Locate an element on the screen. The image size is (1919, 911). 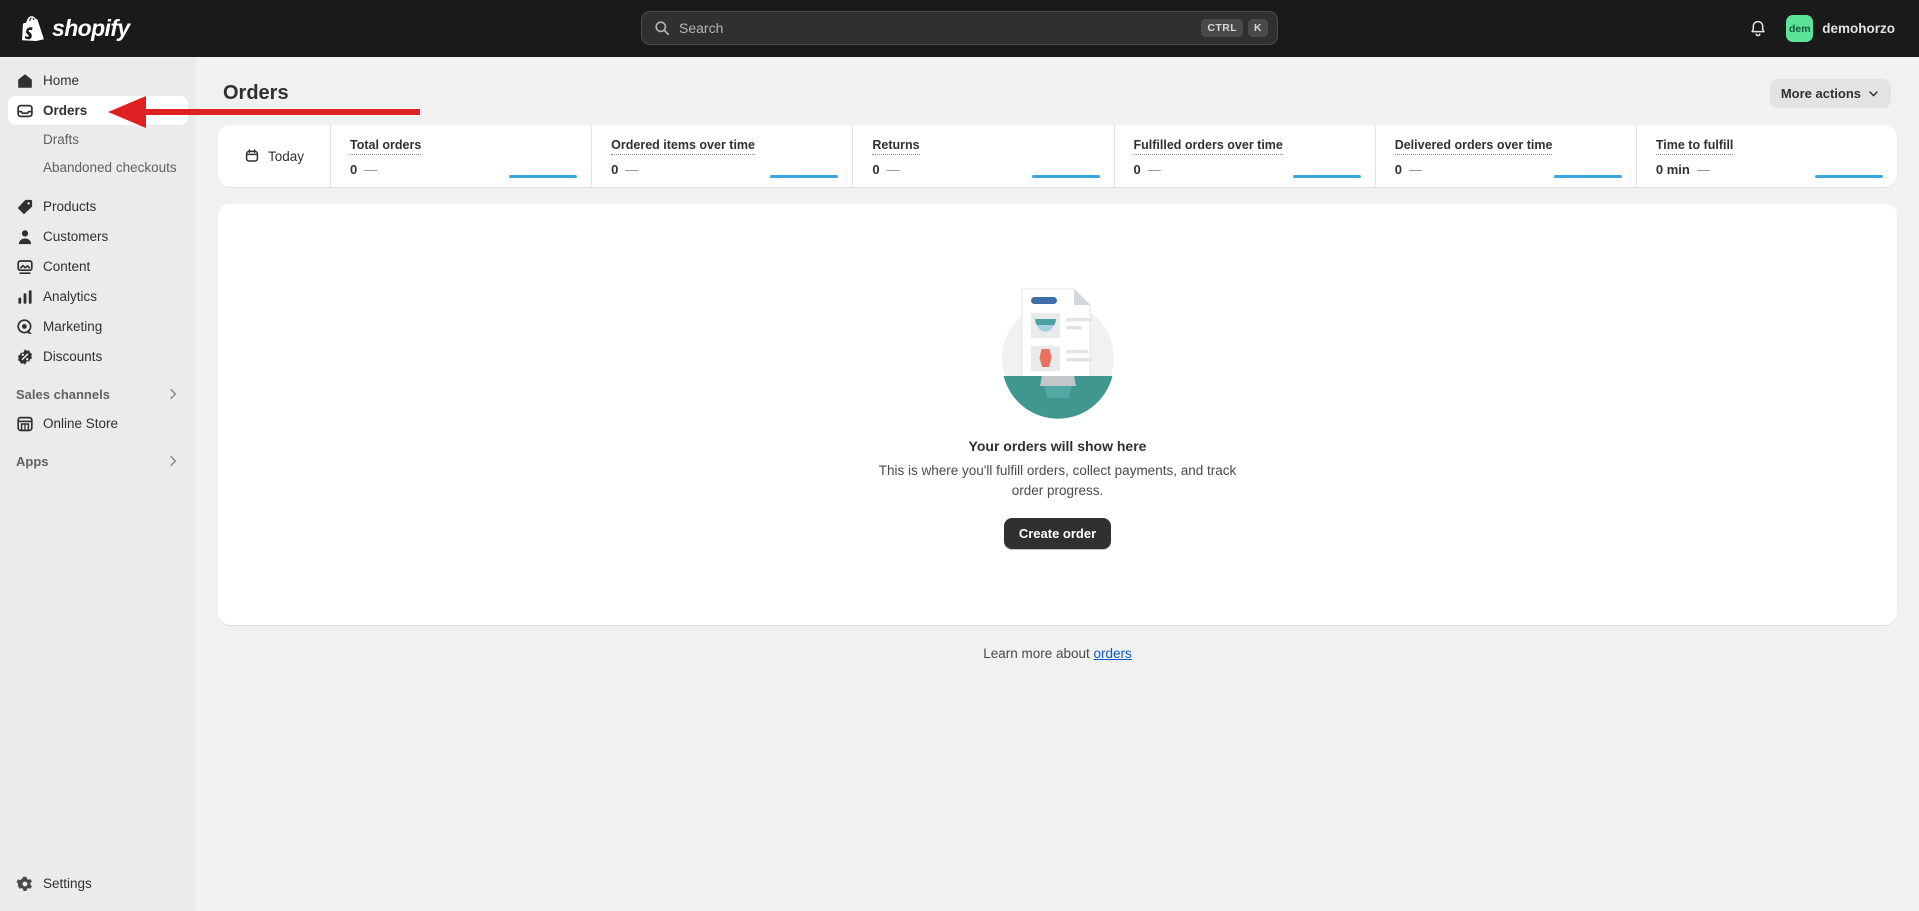
sidebar-item-settings: Settings is located at coordinates (98, 883).